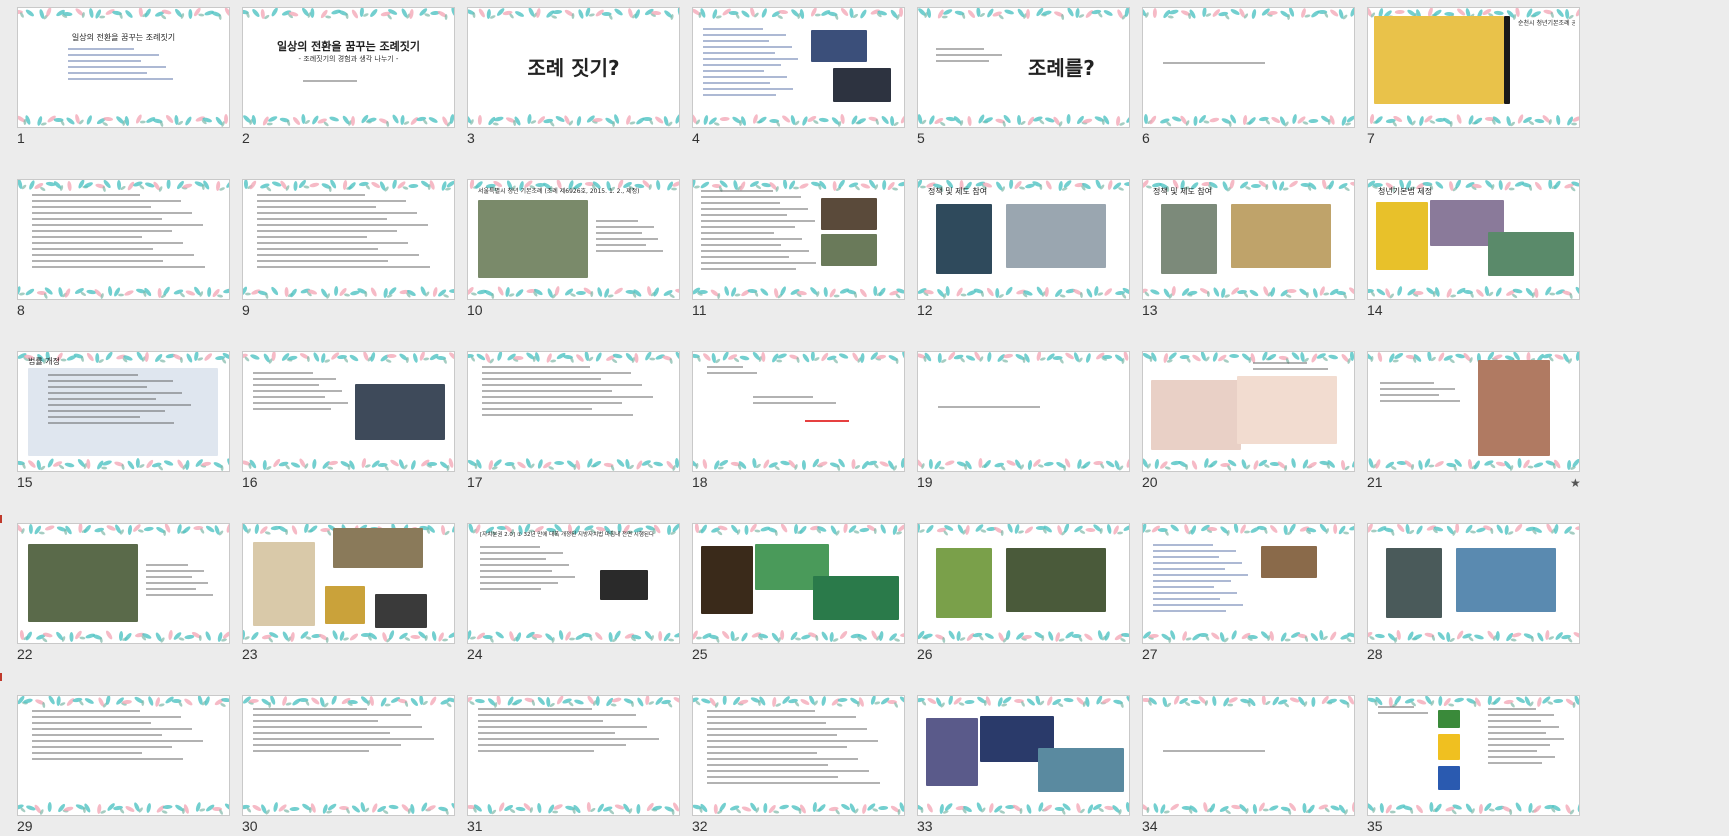  I want to click on slide-title: 청년기본법 제정, so click(1405, 191).